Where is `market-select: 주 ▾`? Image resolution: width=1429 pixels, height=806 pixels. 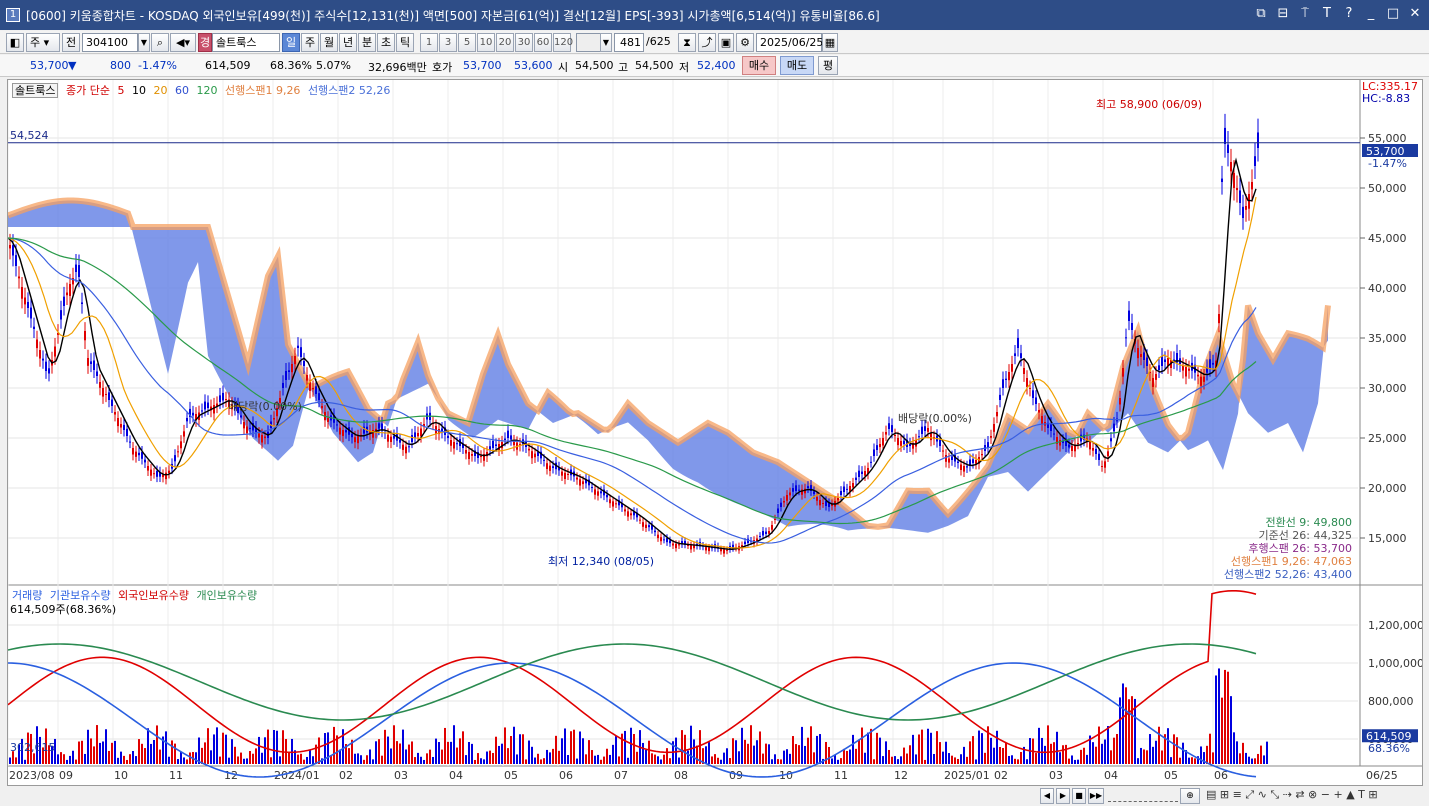
market-select: 주 ▾ is located at coordinates (43, 42).